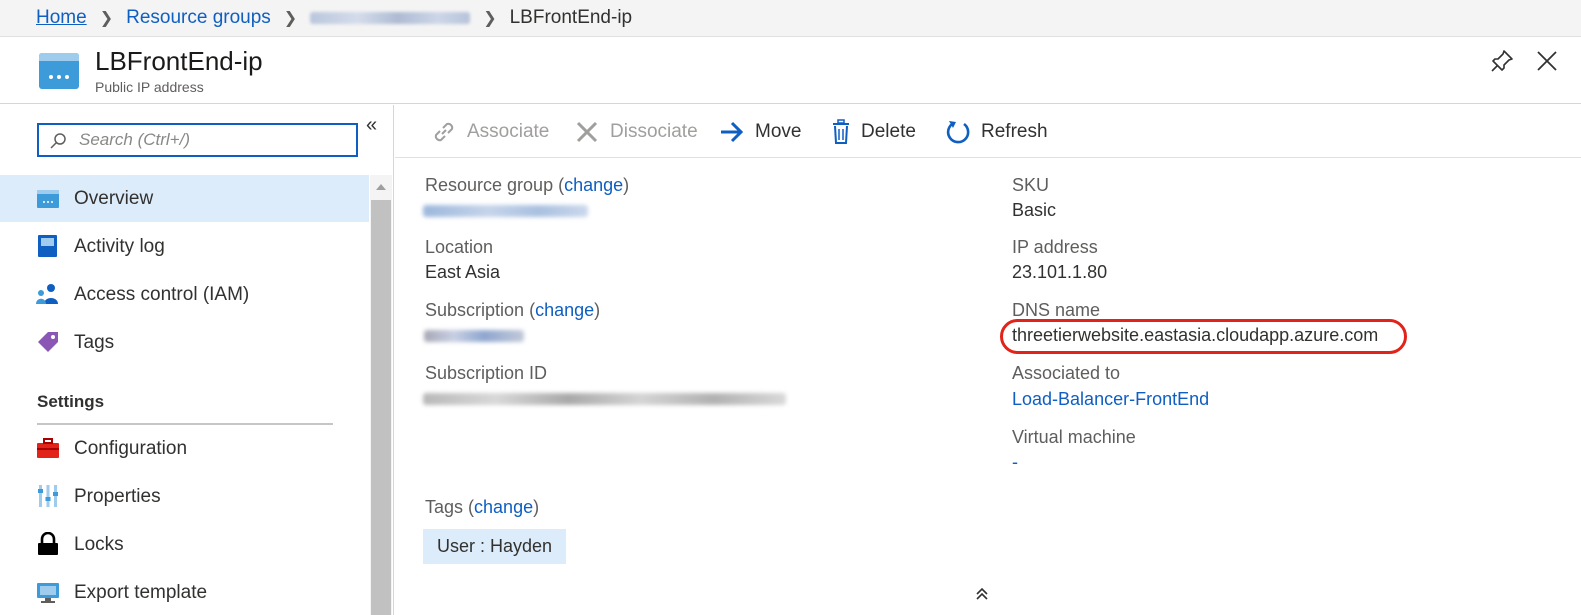 Image resolution: width=1581 pixels, height=615 pixels. What do you see at coordinates (61, 18) in the screenshot?
I see `breadcrumb-home-link: Home` at bounding box center [61, 18].